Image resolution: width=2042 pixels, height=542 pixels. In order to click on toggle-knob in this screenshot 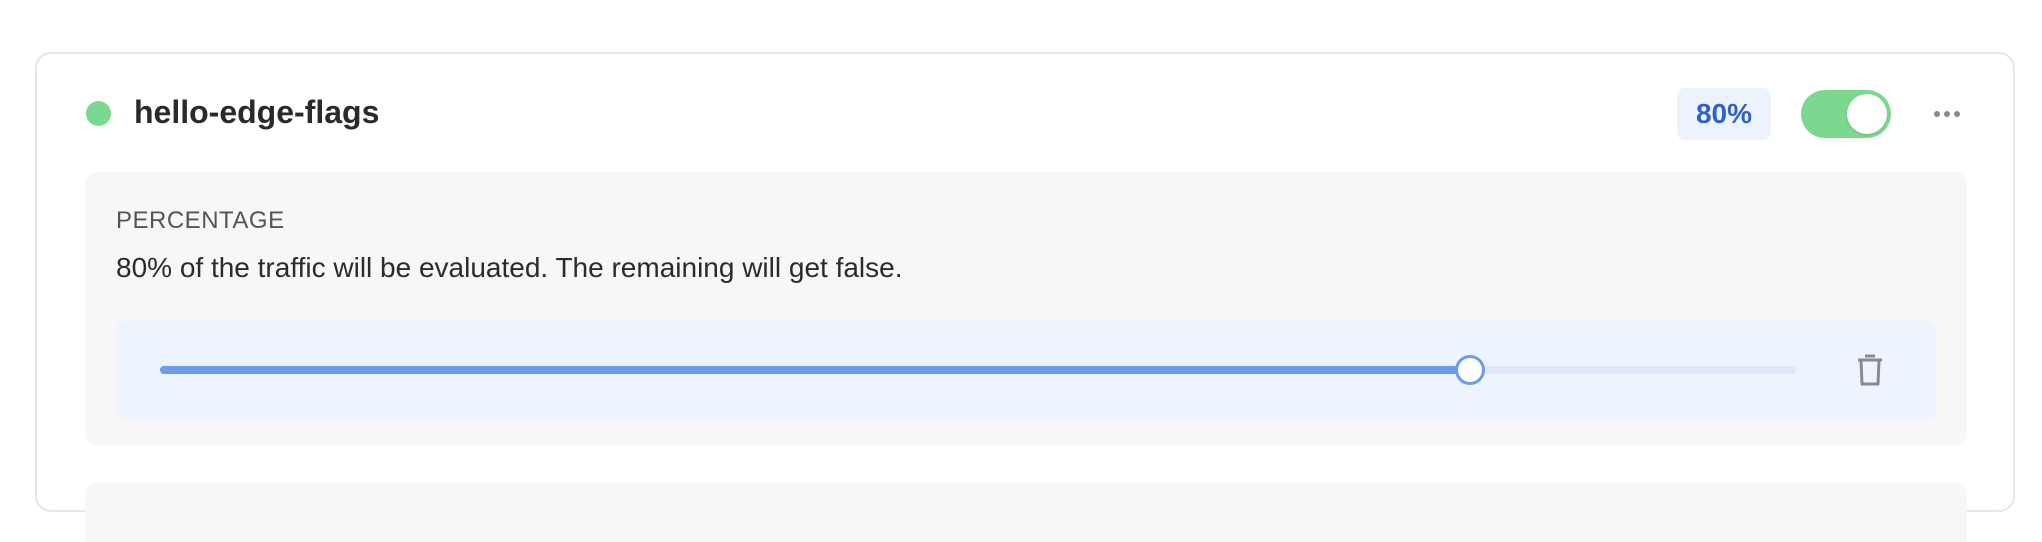, I will do `click(1867, 114)`.